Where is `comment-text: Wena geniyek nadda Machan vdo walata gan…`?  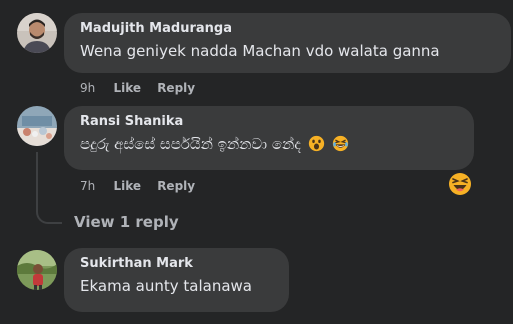
comment-text: Wena geniyek nadda Machan vdo walata gan… is located at coordinates (260, 51).